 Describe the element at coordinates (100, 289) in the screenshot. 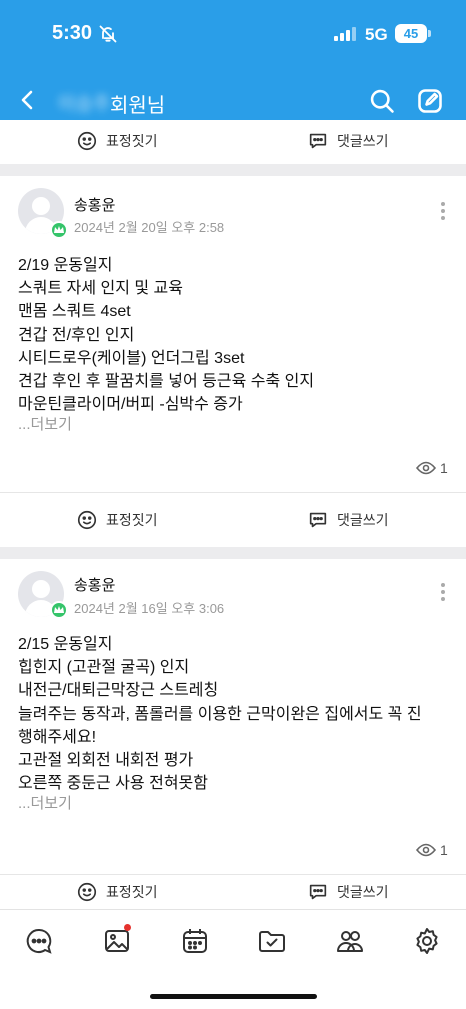

I see `post-line: 스쿼트 자세 인지 및 교육` at that location.